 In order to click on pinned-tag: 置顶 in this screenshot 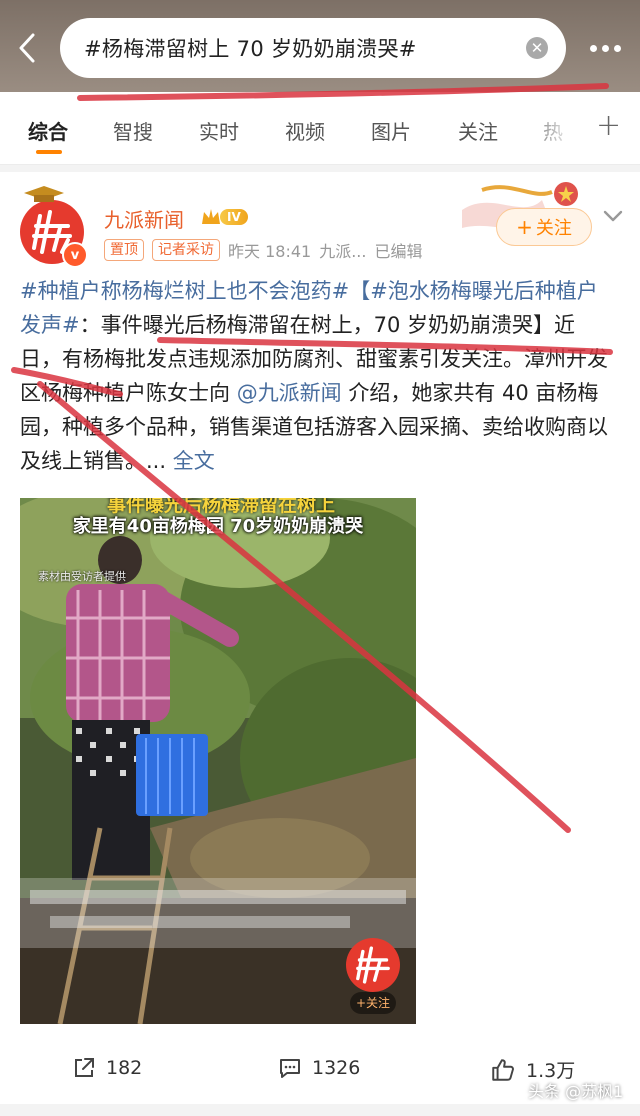, I will do `click(124, 250)`.